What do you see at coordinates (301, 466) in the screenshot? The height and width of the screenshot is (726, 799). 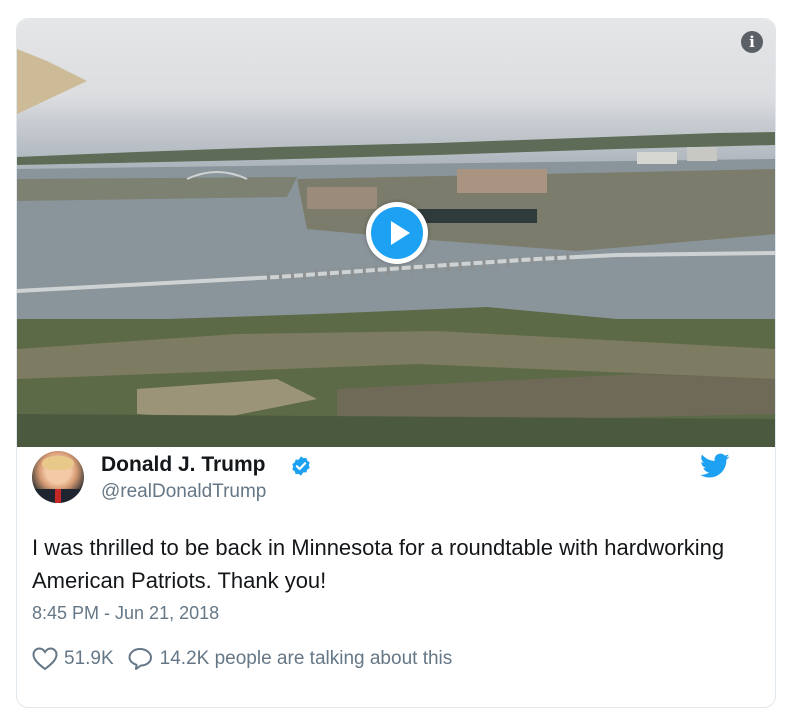 I see `verified-badge-icon` at bounding box center [301, 466].